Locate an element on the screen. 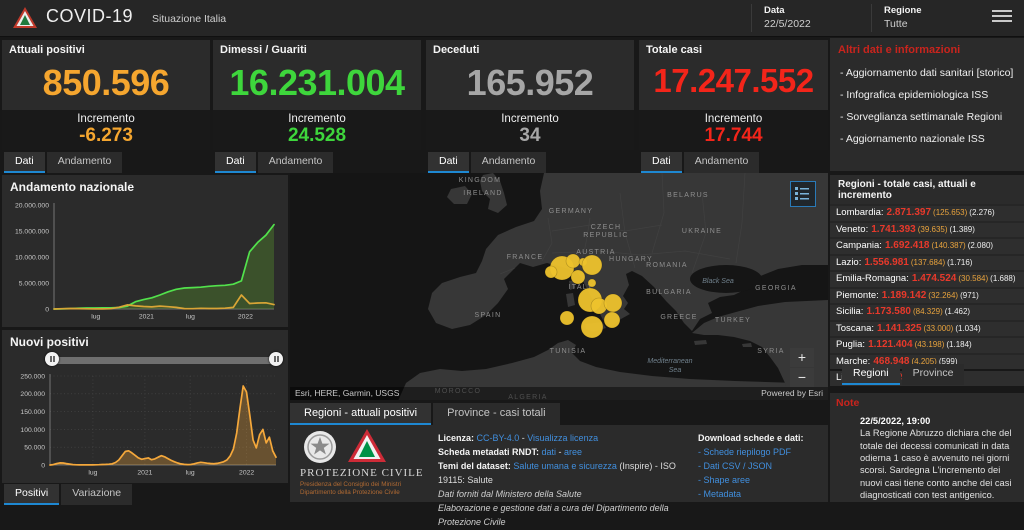 This screenshot has height=530, width=1024. info-link-dati-sanitari: - Aggiornamento dati sanitari [storico] is located at coordinates (928, 73).